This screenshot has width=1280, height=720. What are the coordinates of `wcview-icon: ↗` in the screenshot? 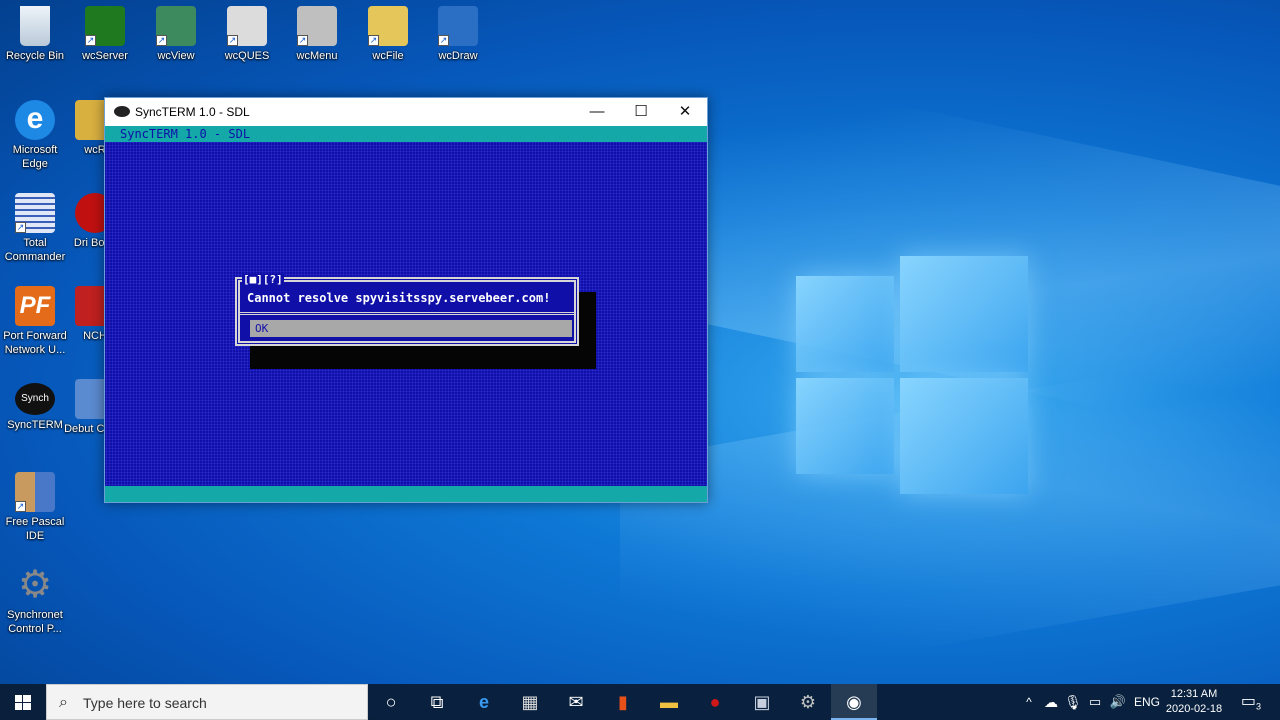 It's located at (176, 26).